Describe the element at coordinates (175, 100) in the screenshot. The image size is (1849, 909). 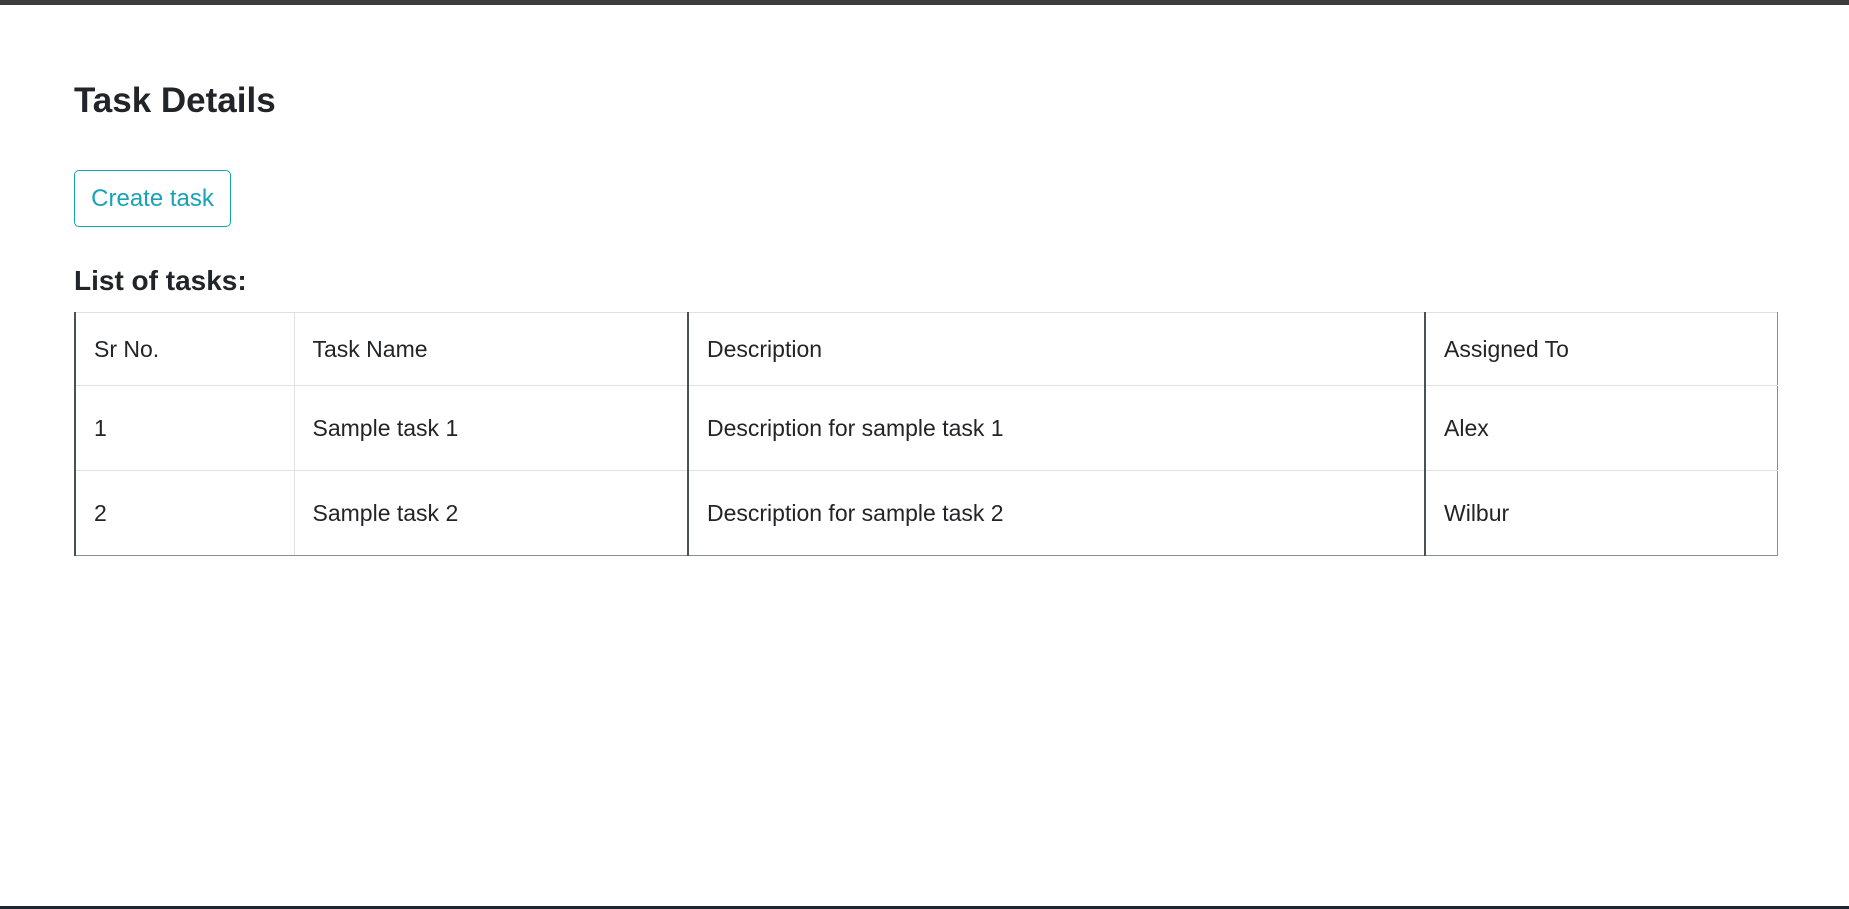
I see `page-title: Task Details` at that location.